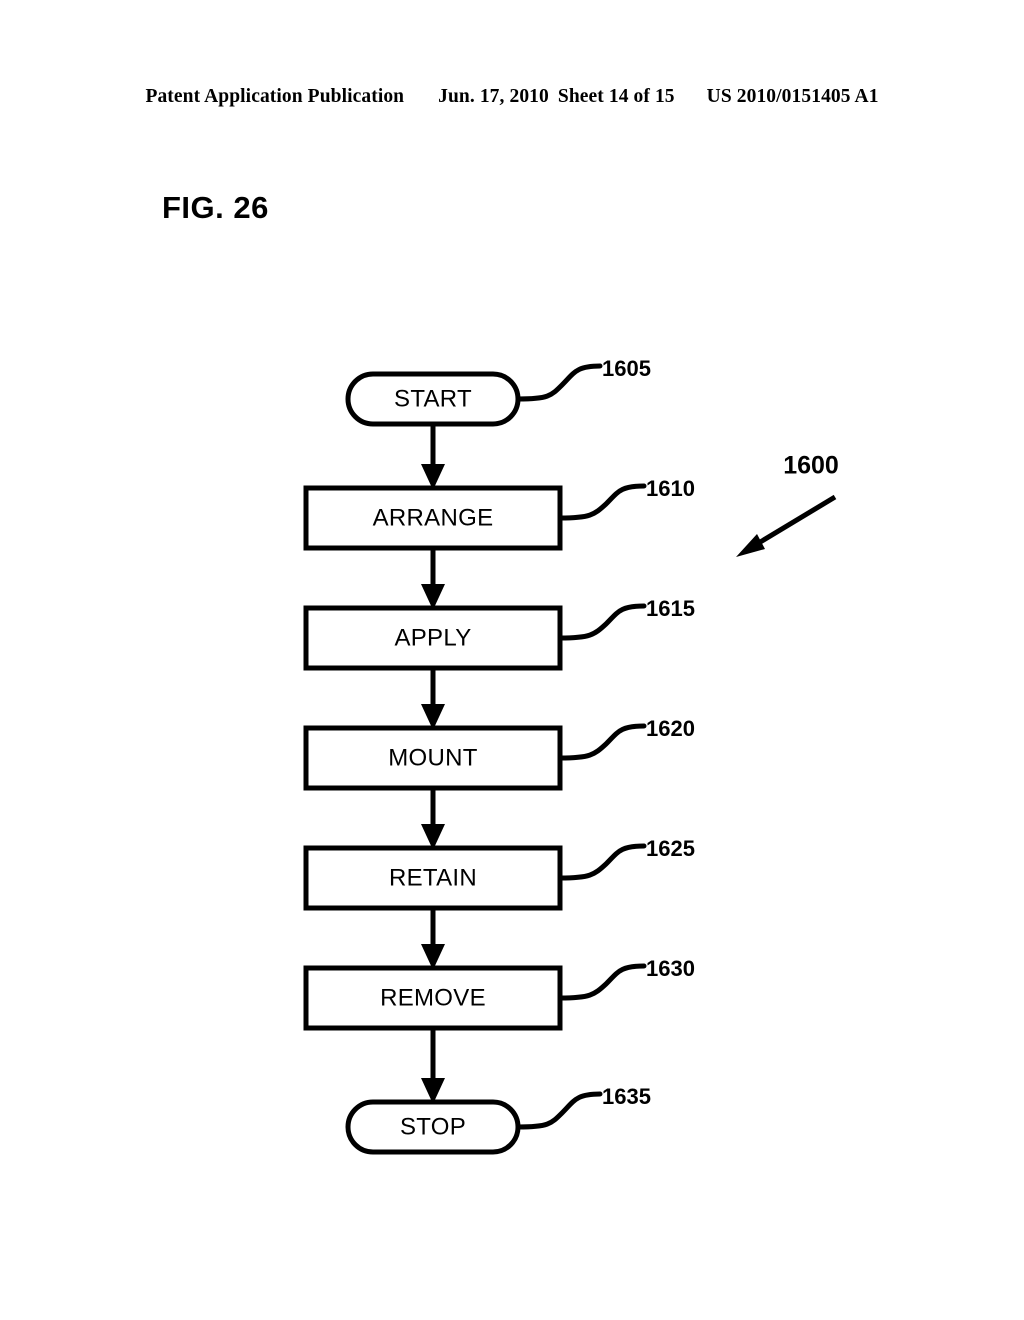 This screenshot has width=1024, height=1320. What do you see at coordinates (626, 368) in the screenshot?
I see `ref-label-1605: 1605` at bounding box center [626, 368].